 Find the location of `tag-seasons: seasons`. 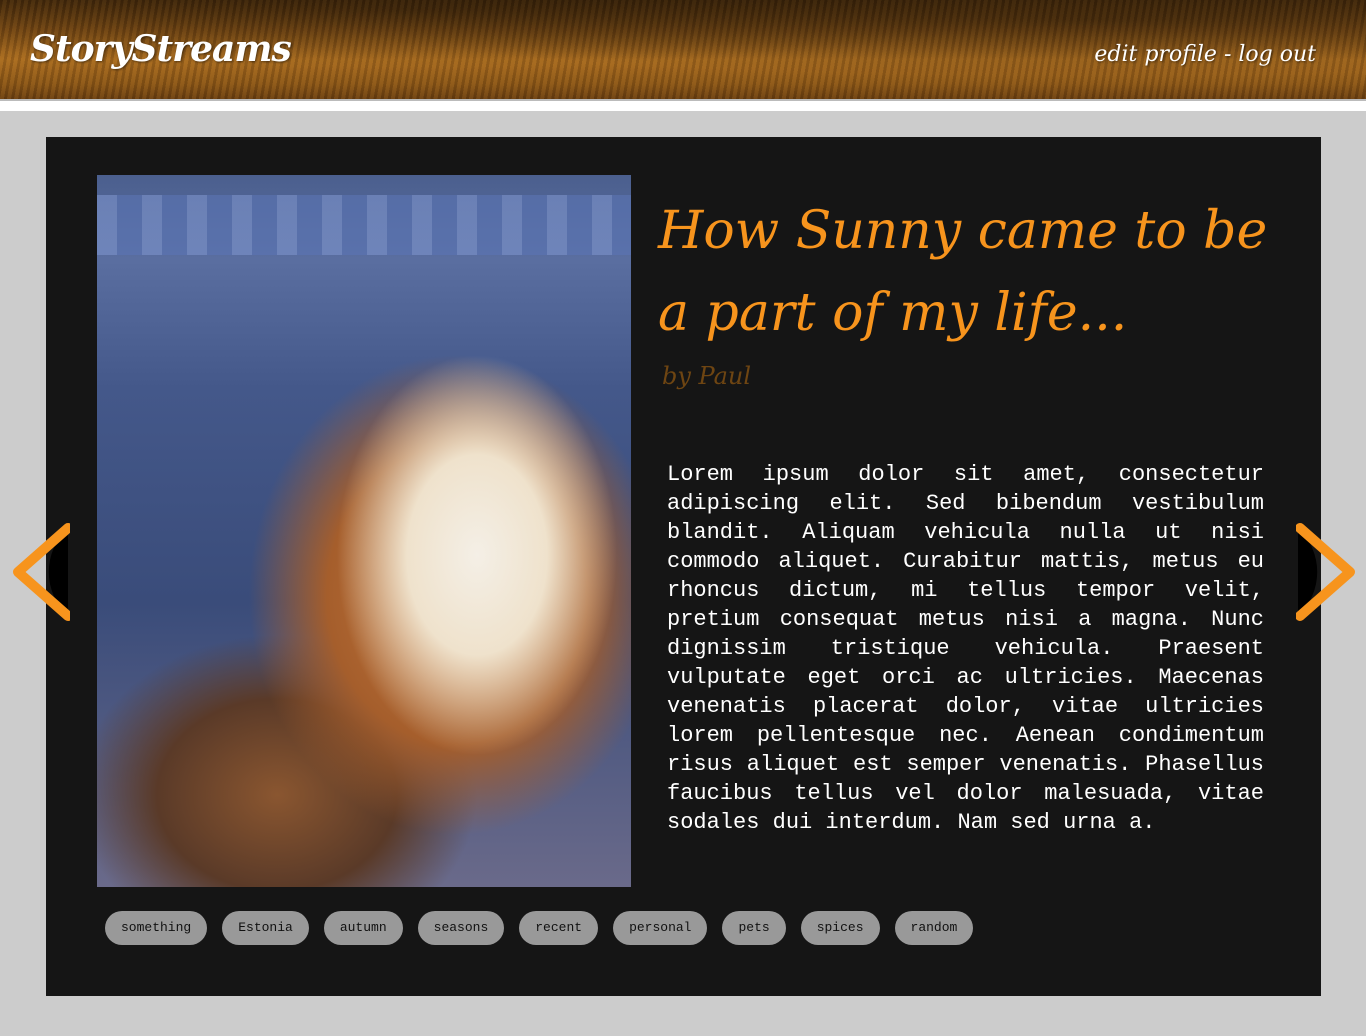

tag-seasons: seasons is located at coordinates (461, 928).